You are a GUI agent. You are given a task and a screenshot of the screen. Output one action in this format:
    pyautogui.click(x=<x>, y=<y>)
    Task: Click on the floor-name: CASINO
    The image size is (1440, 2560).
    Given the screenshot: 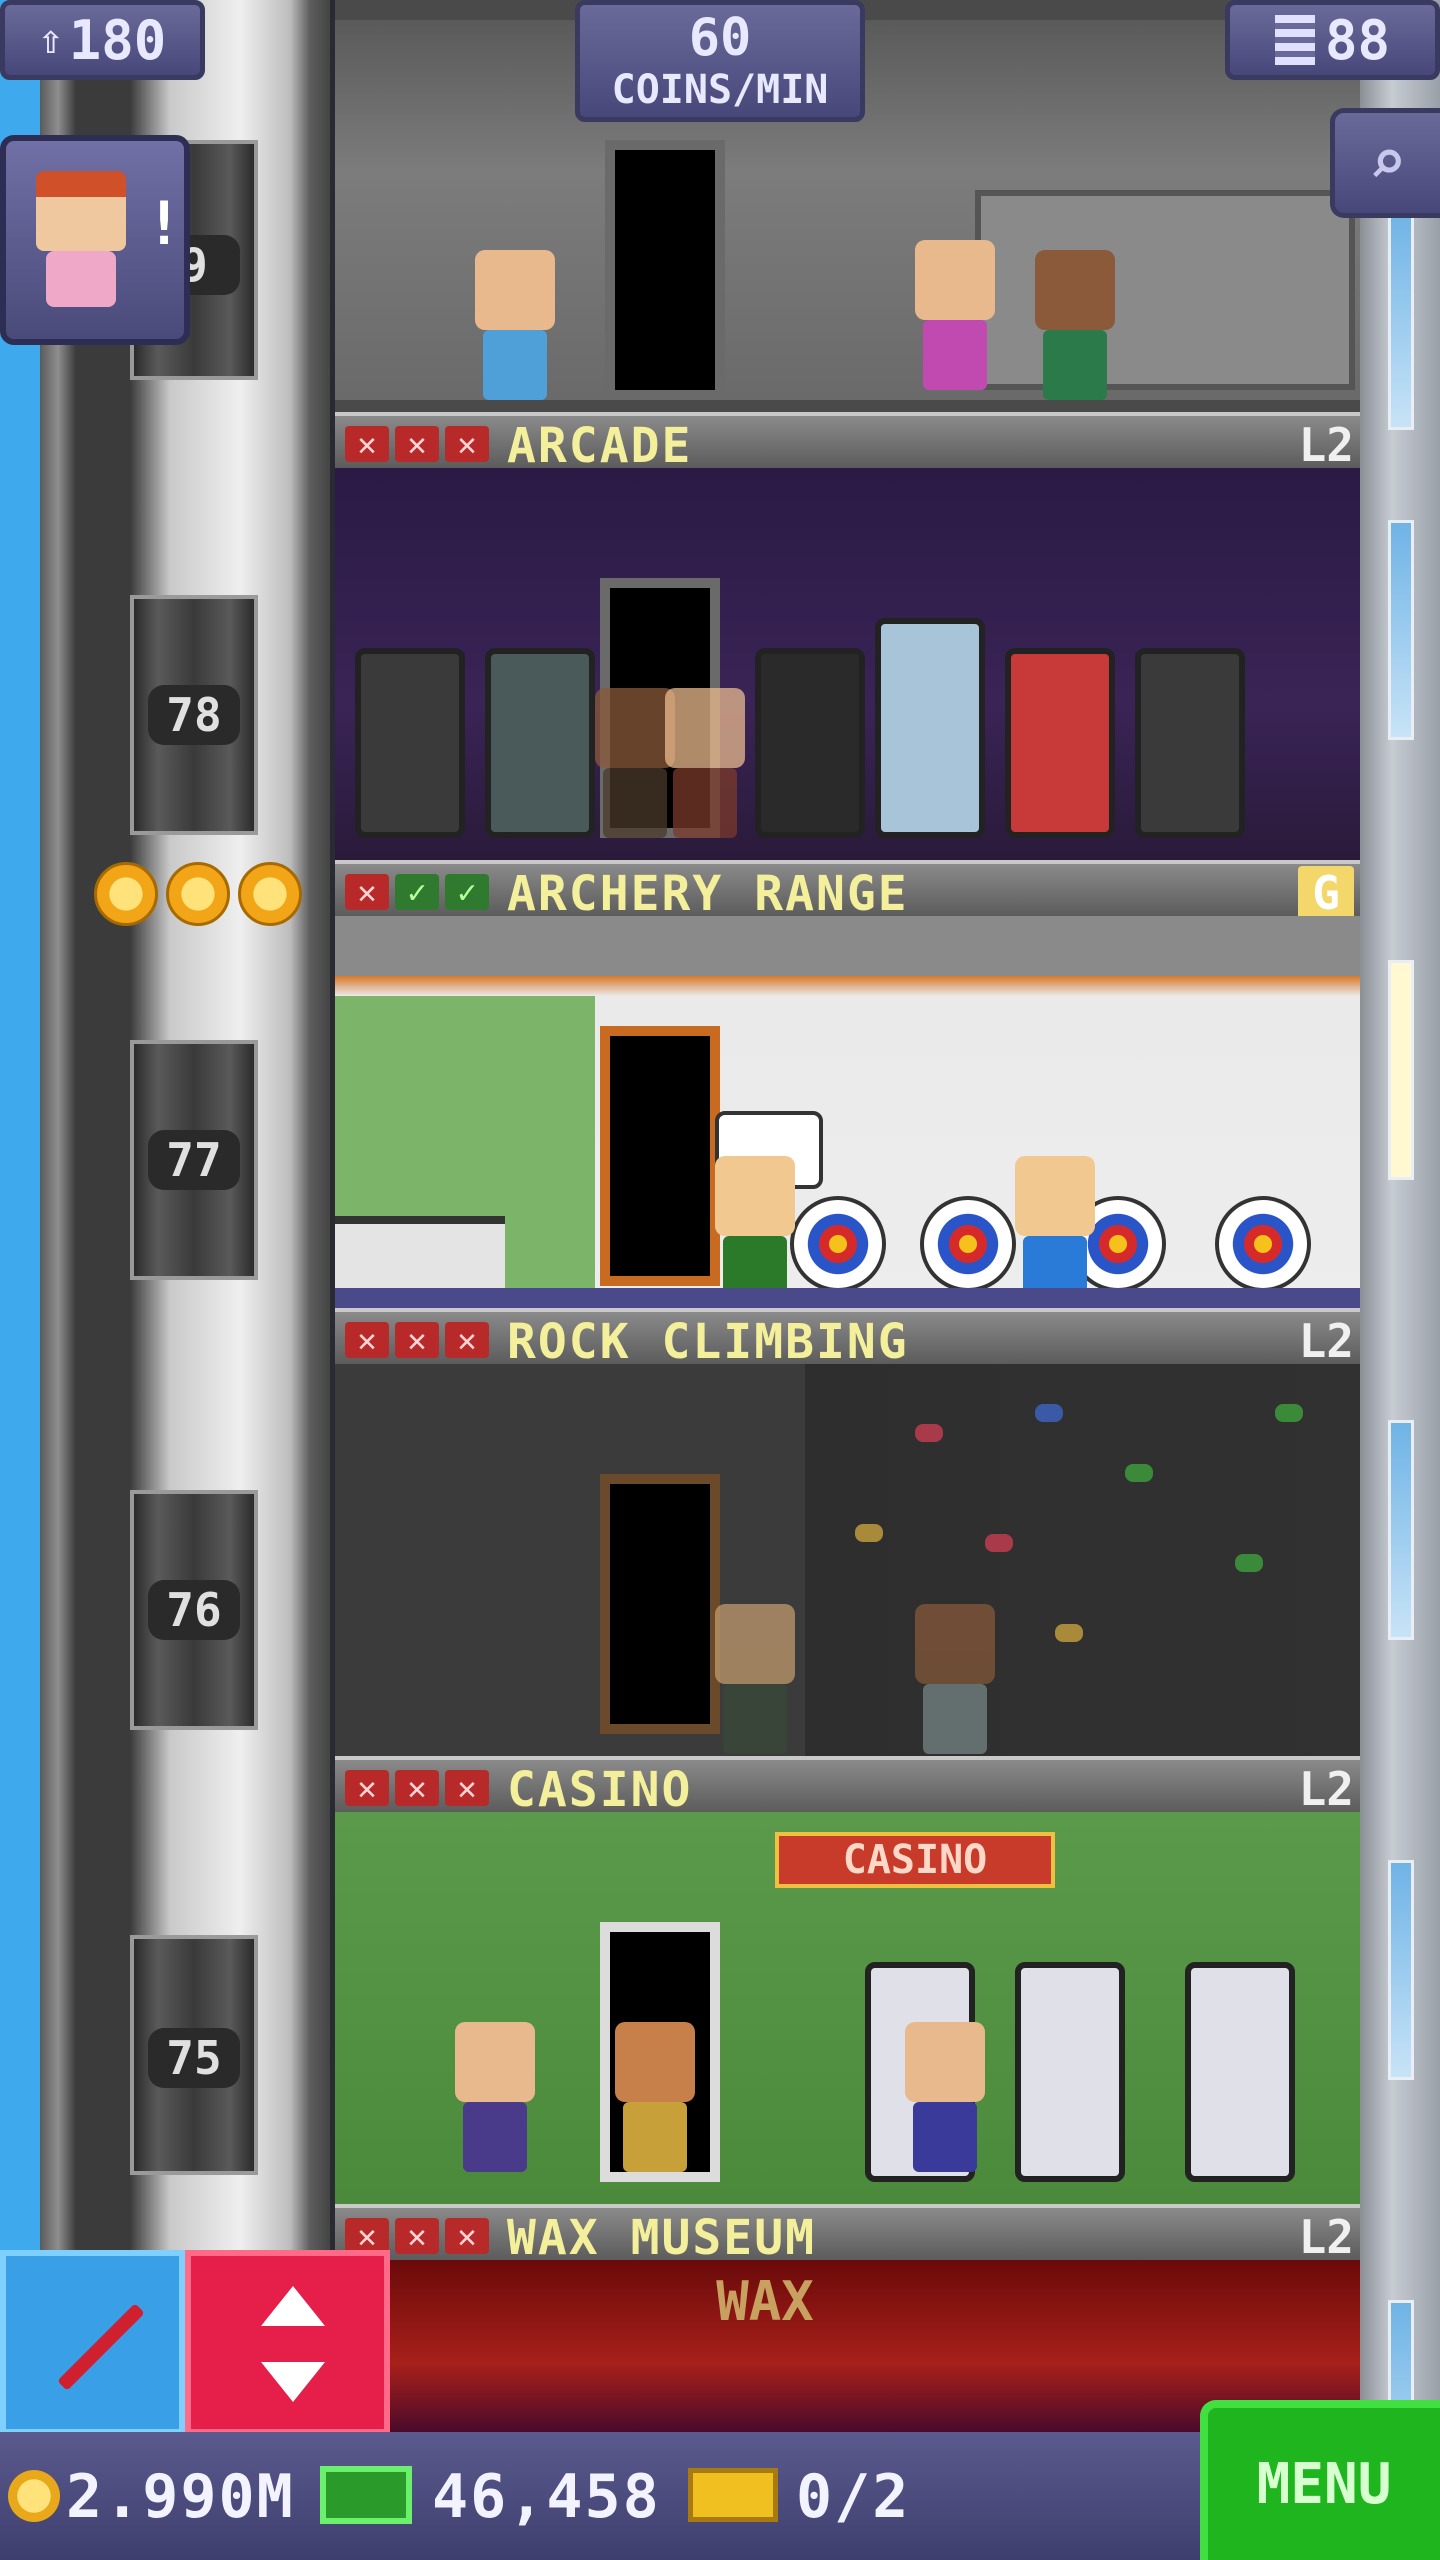 What is the action you would take?
    pyautogui.click(x=600, y=1790)
    